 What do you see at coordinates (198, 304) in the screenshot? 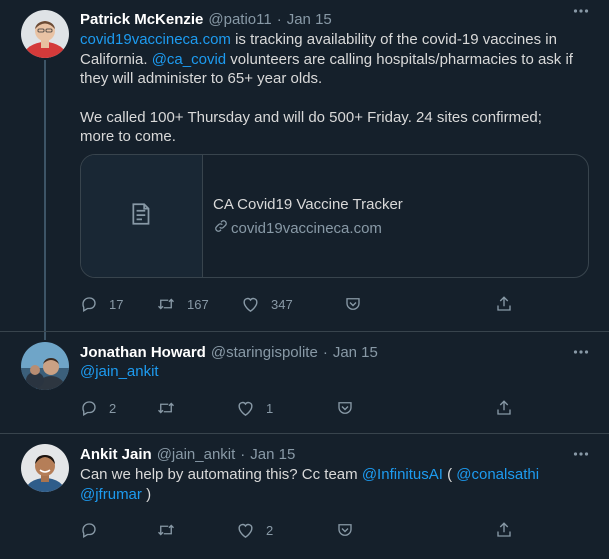
I see `retweet-count: 167` at bounding box center [198, 304].